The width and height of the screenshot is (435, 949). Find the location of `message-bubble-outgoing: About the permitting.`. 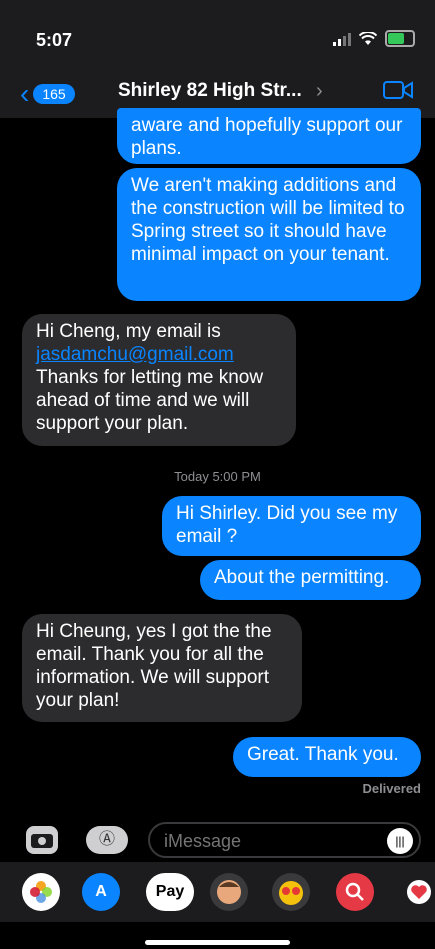

message-bubble-outgoing: About the permitting. is located at coordinates (310, 580).